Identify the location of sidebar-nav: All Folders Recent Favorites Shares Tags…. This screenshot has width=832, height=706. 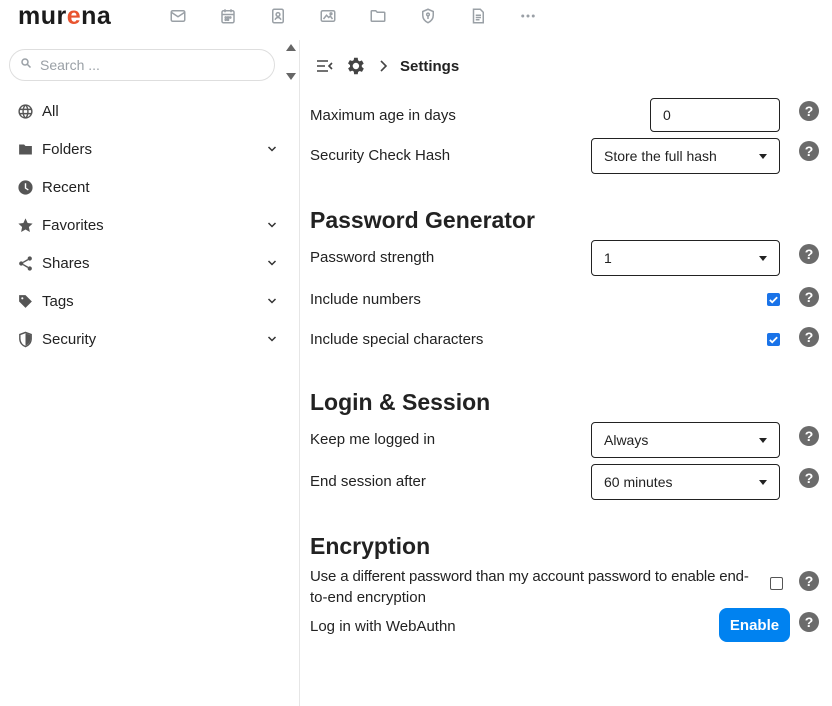
(150, 225).